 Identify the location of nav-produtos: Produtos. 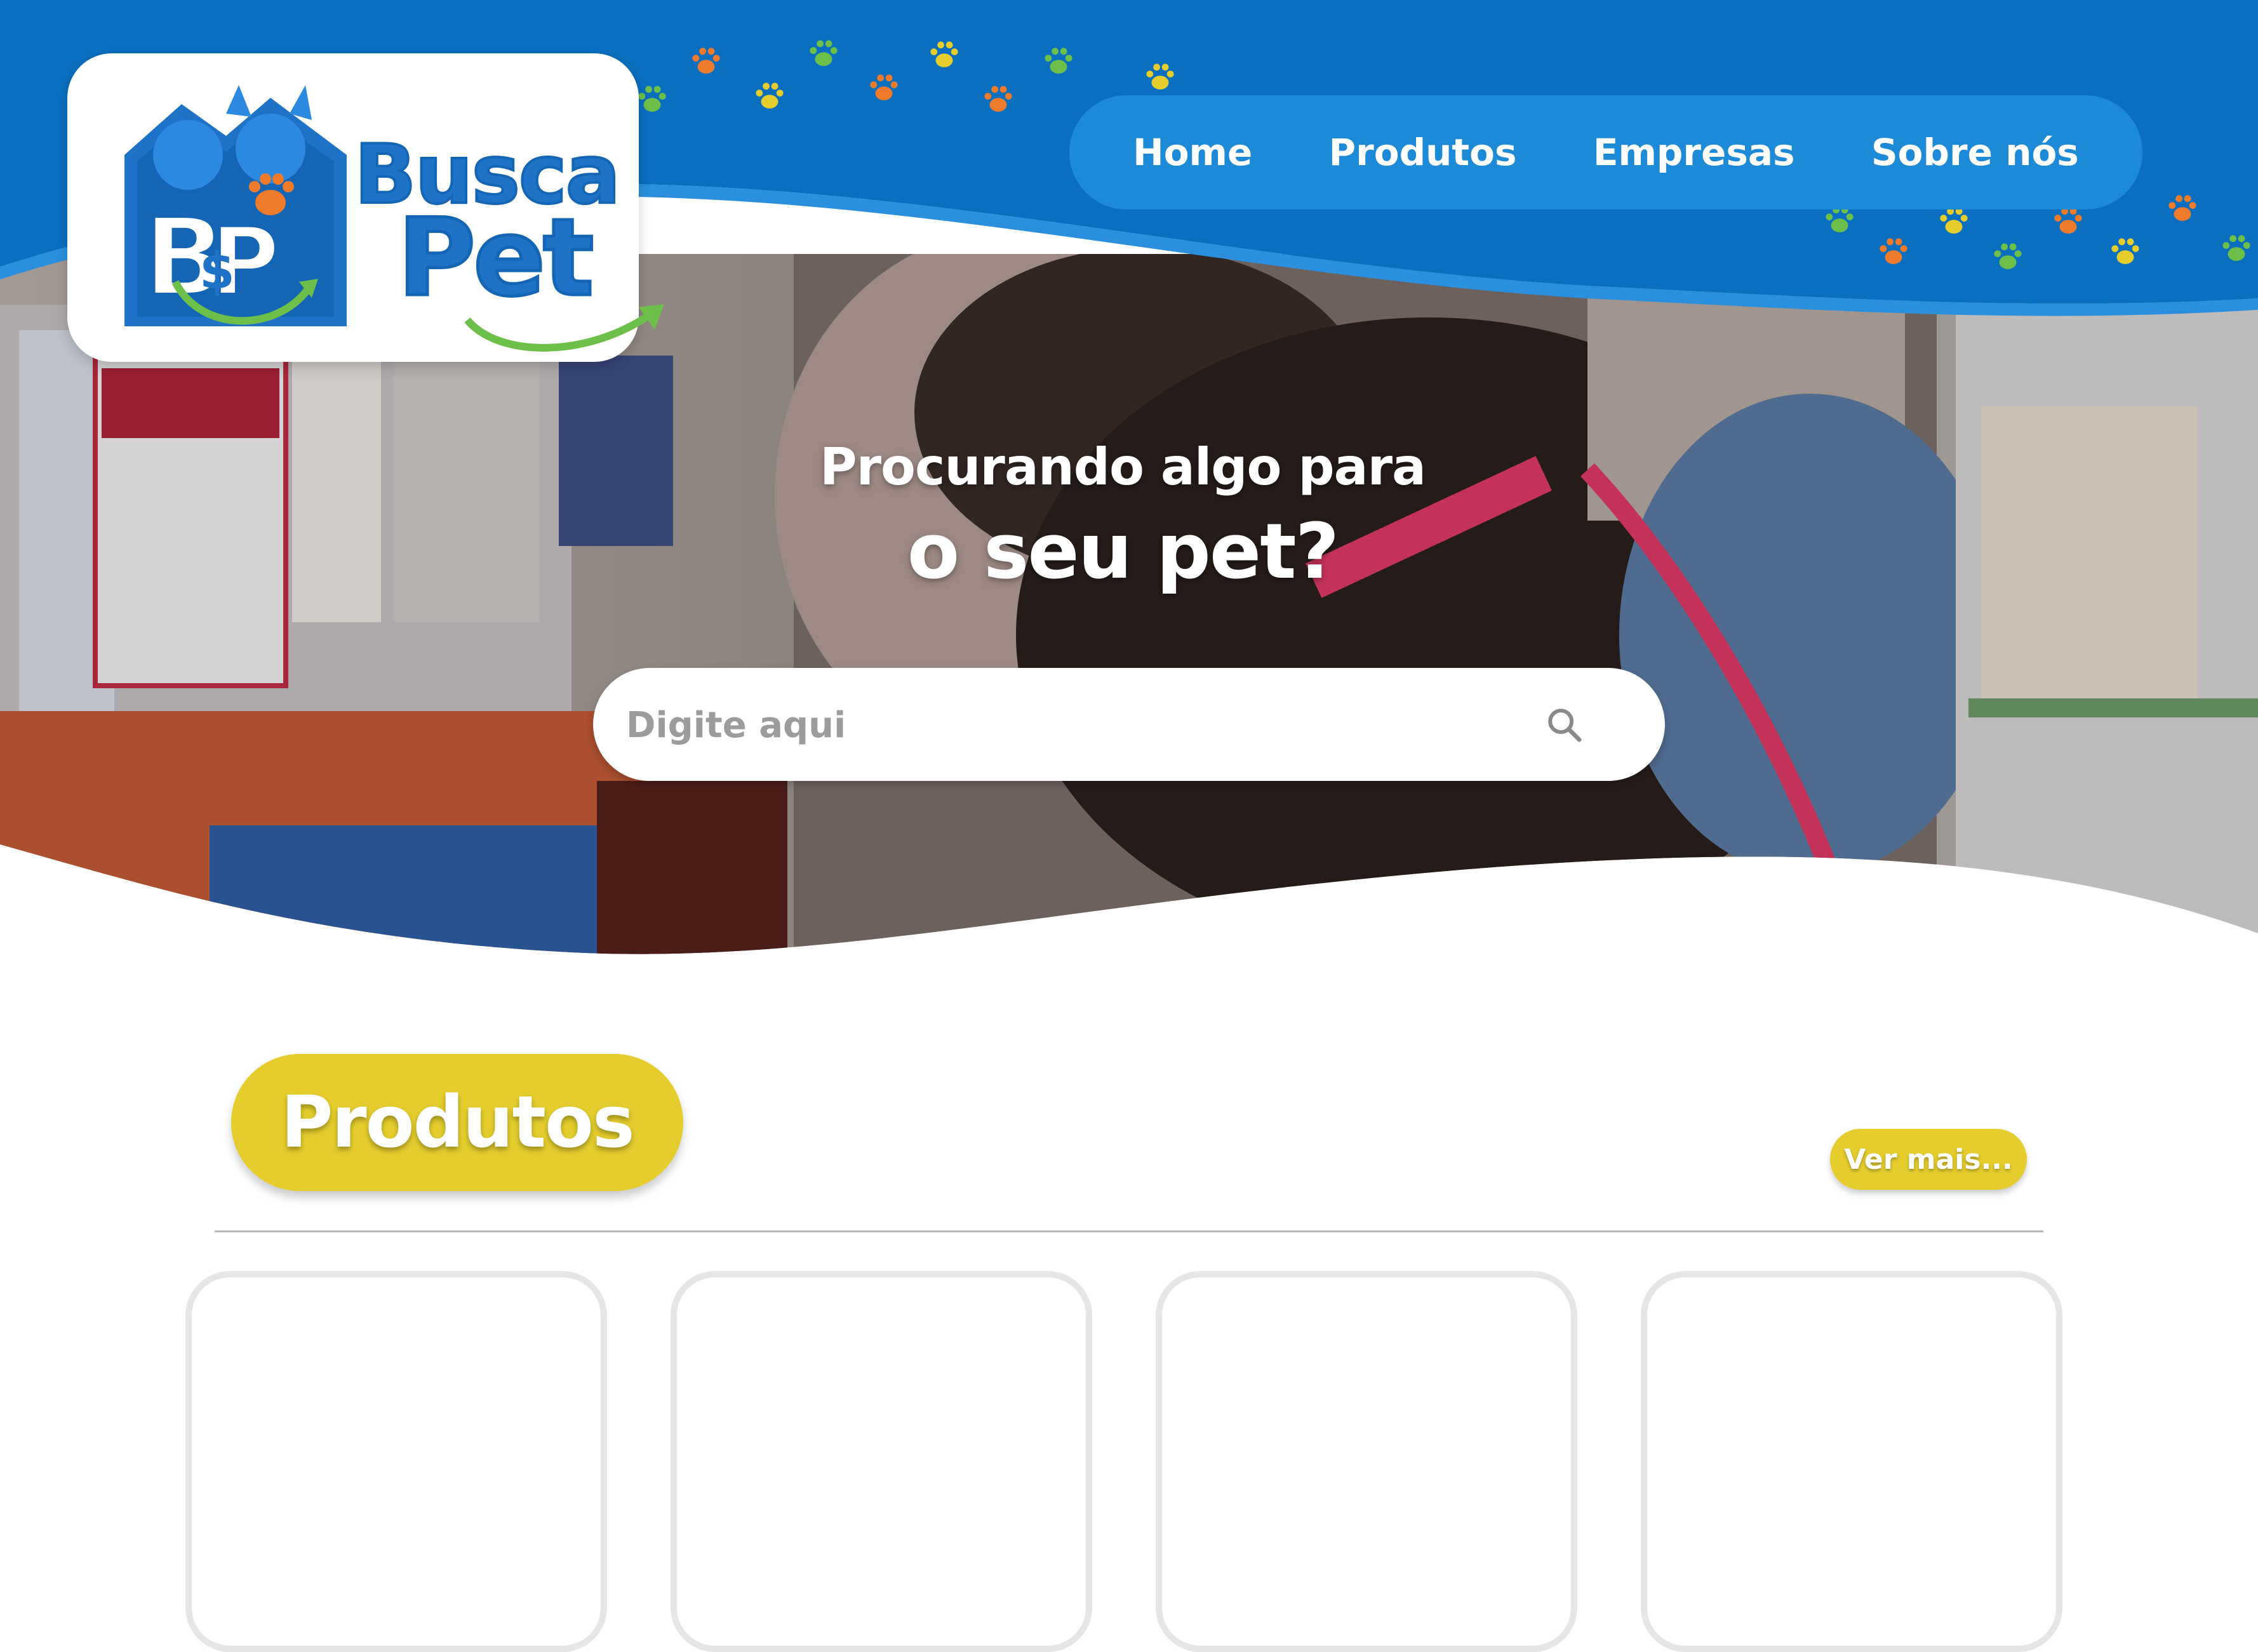
(1423, 152).